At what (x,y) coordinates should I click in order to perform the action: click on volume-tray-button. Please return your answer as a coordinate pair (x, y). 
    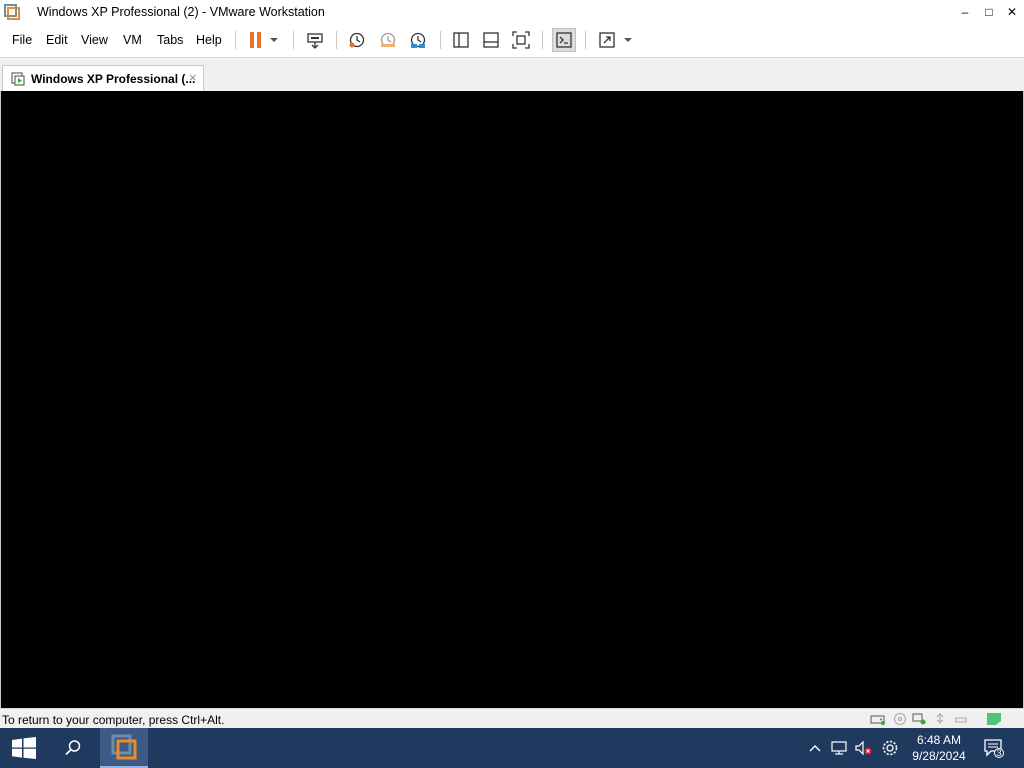
    Looking at the image, I should click on (863, 748).